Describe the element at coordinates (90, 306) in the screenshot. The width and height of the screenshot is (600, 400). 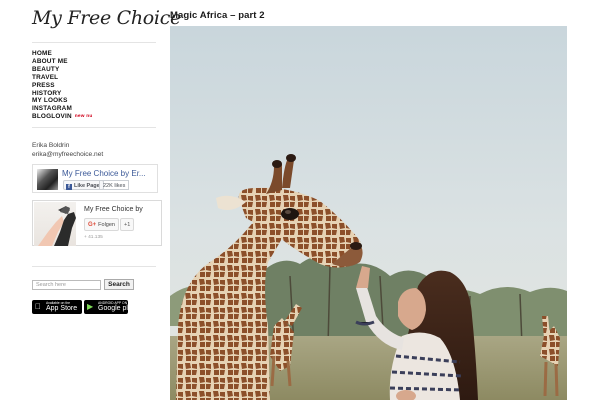
I see `google-play-icon: ▶` at that location.